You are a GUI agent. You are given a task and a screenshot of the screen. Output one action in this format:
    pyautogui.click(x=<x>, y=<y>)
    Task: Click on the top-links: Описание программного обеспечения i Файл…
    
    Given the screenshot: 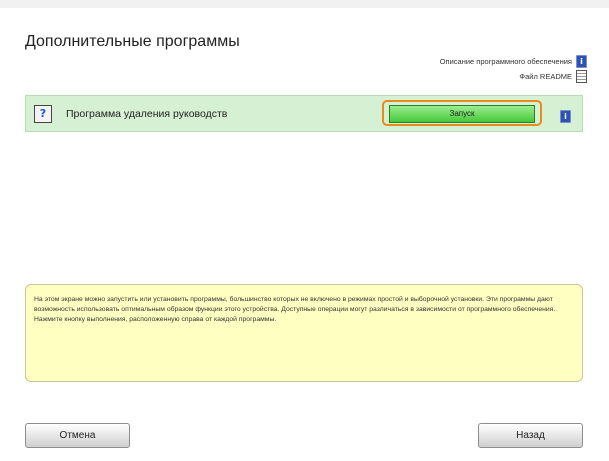 What is the action you would take?
    pyautogui.click(x=513, y=69)
    